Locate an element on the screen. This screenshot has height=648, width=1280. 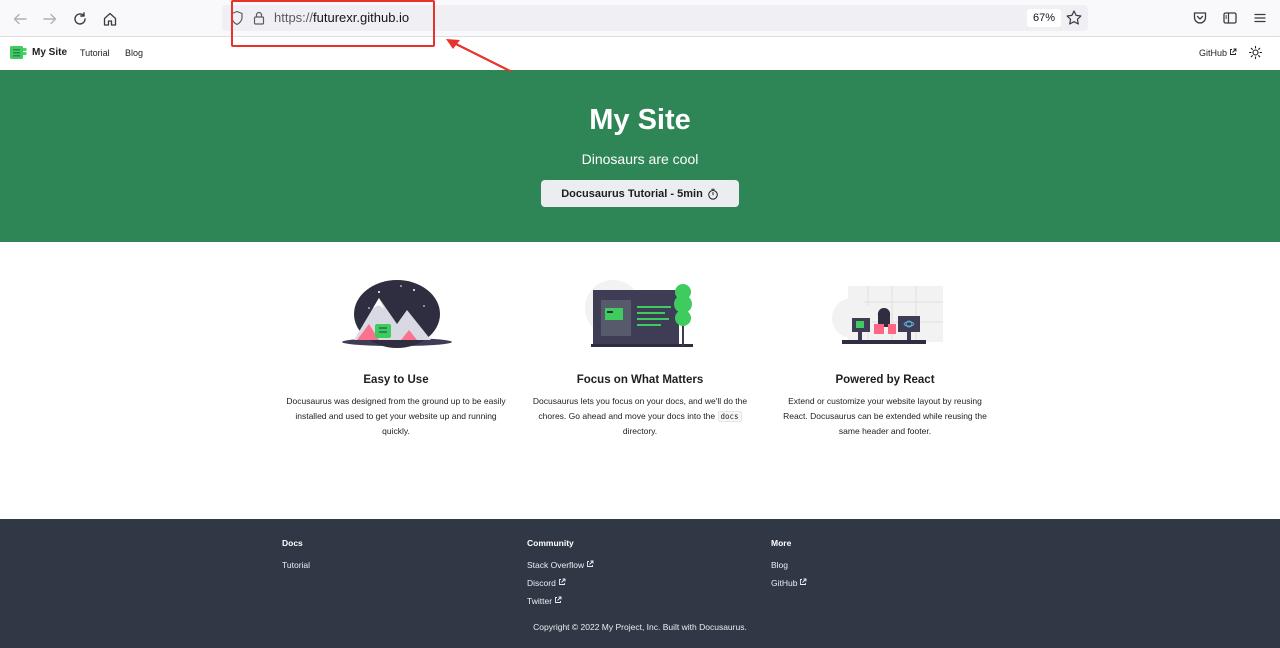
nav-github-label: GitHub is located at coordinates (1213, 53).